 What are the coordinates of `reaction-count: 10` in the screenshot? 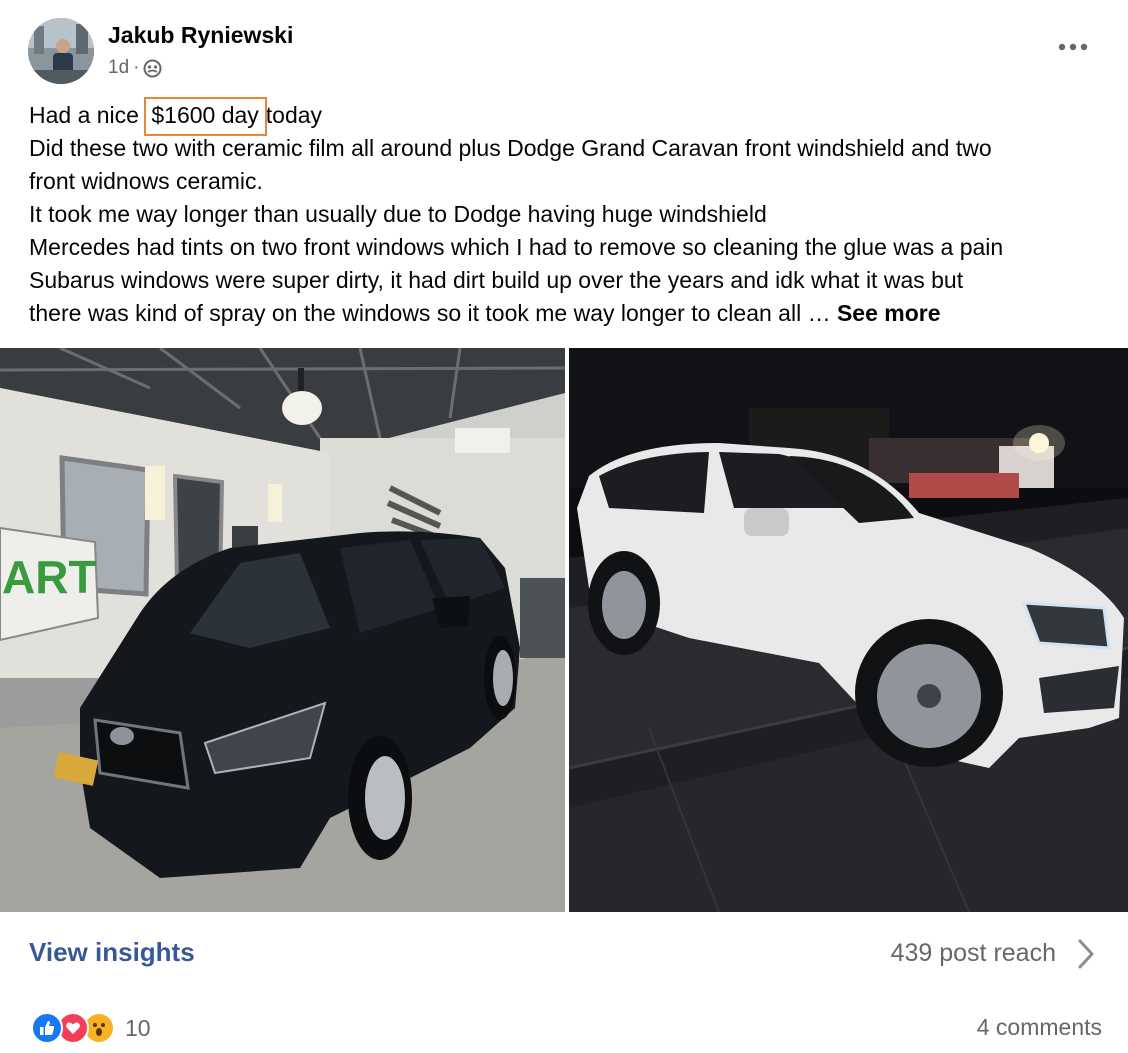 It's located at (138, 1027).